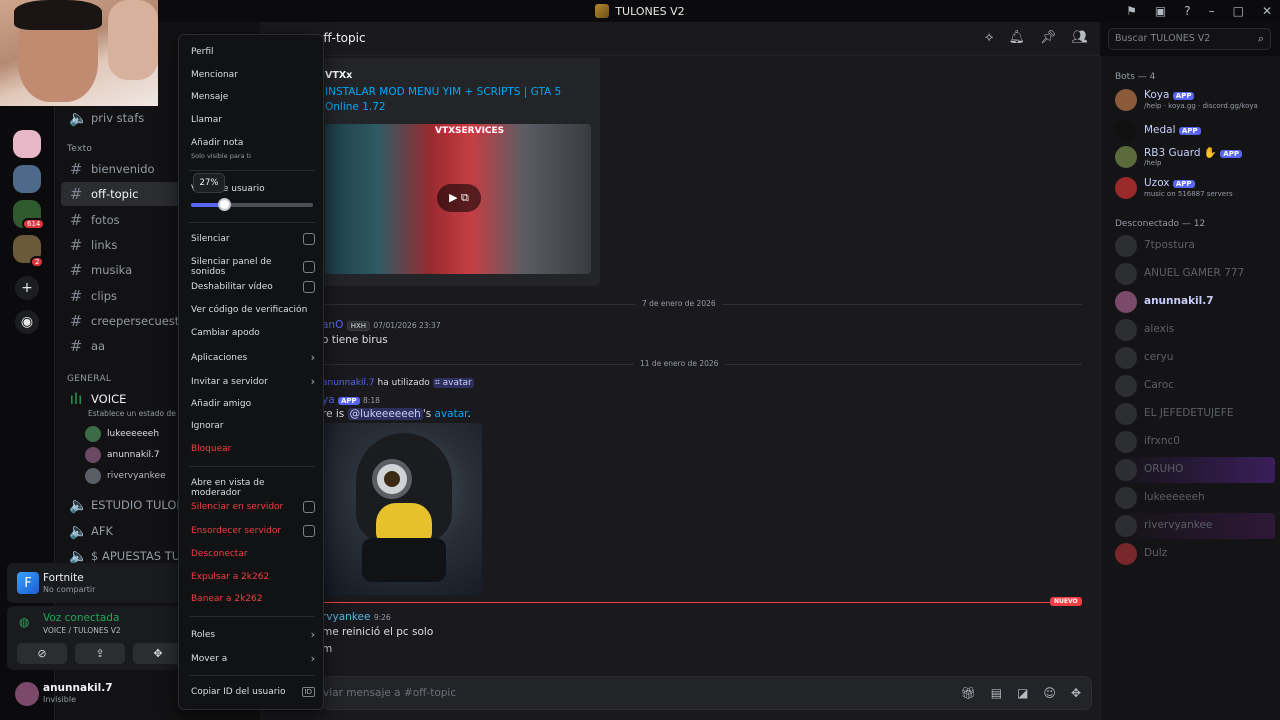 This screenshot has height=720, width=1280. Describe the element at coordinates (253, 404) in the screenshot. I see `menu-item-add-friend: Añadir amigo` at that location.